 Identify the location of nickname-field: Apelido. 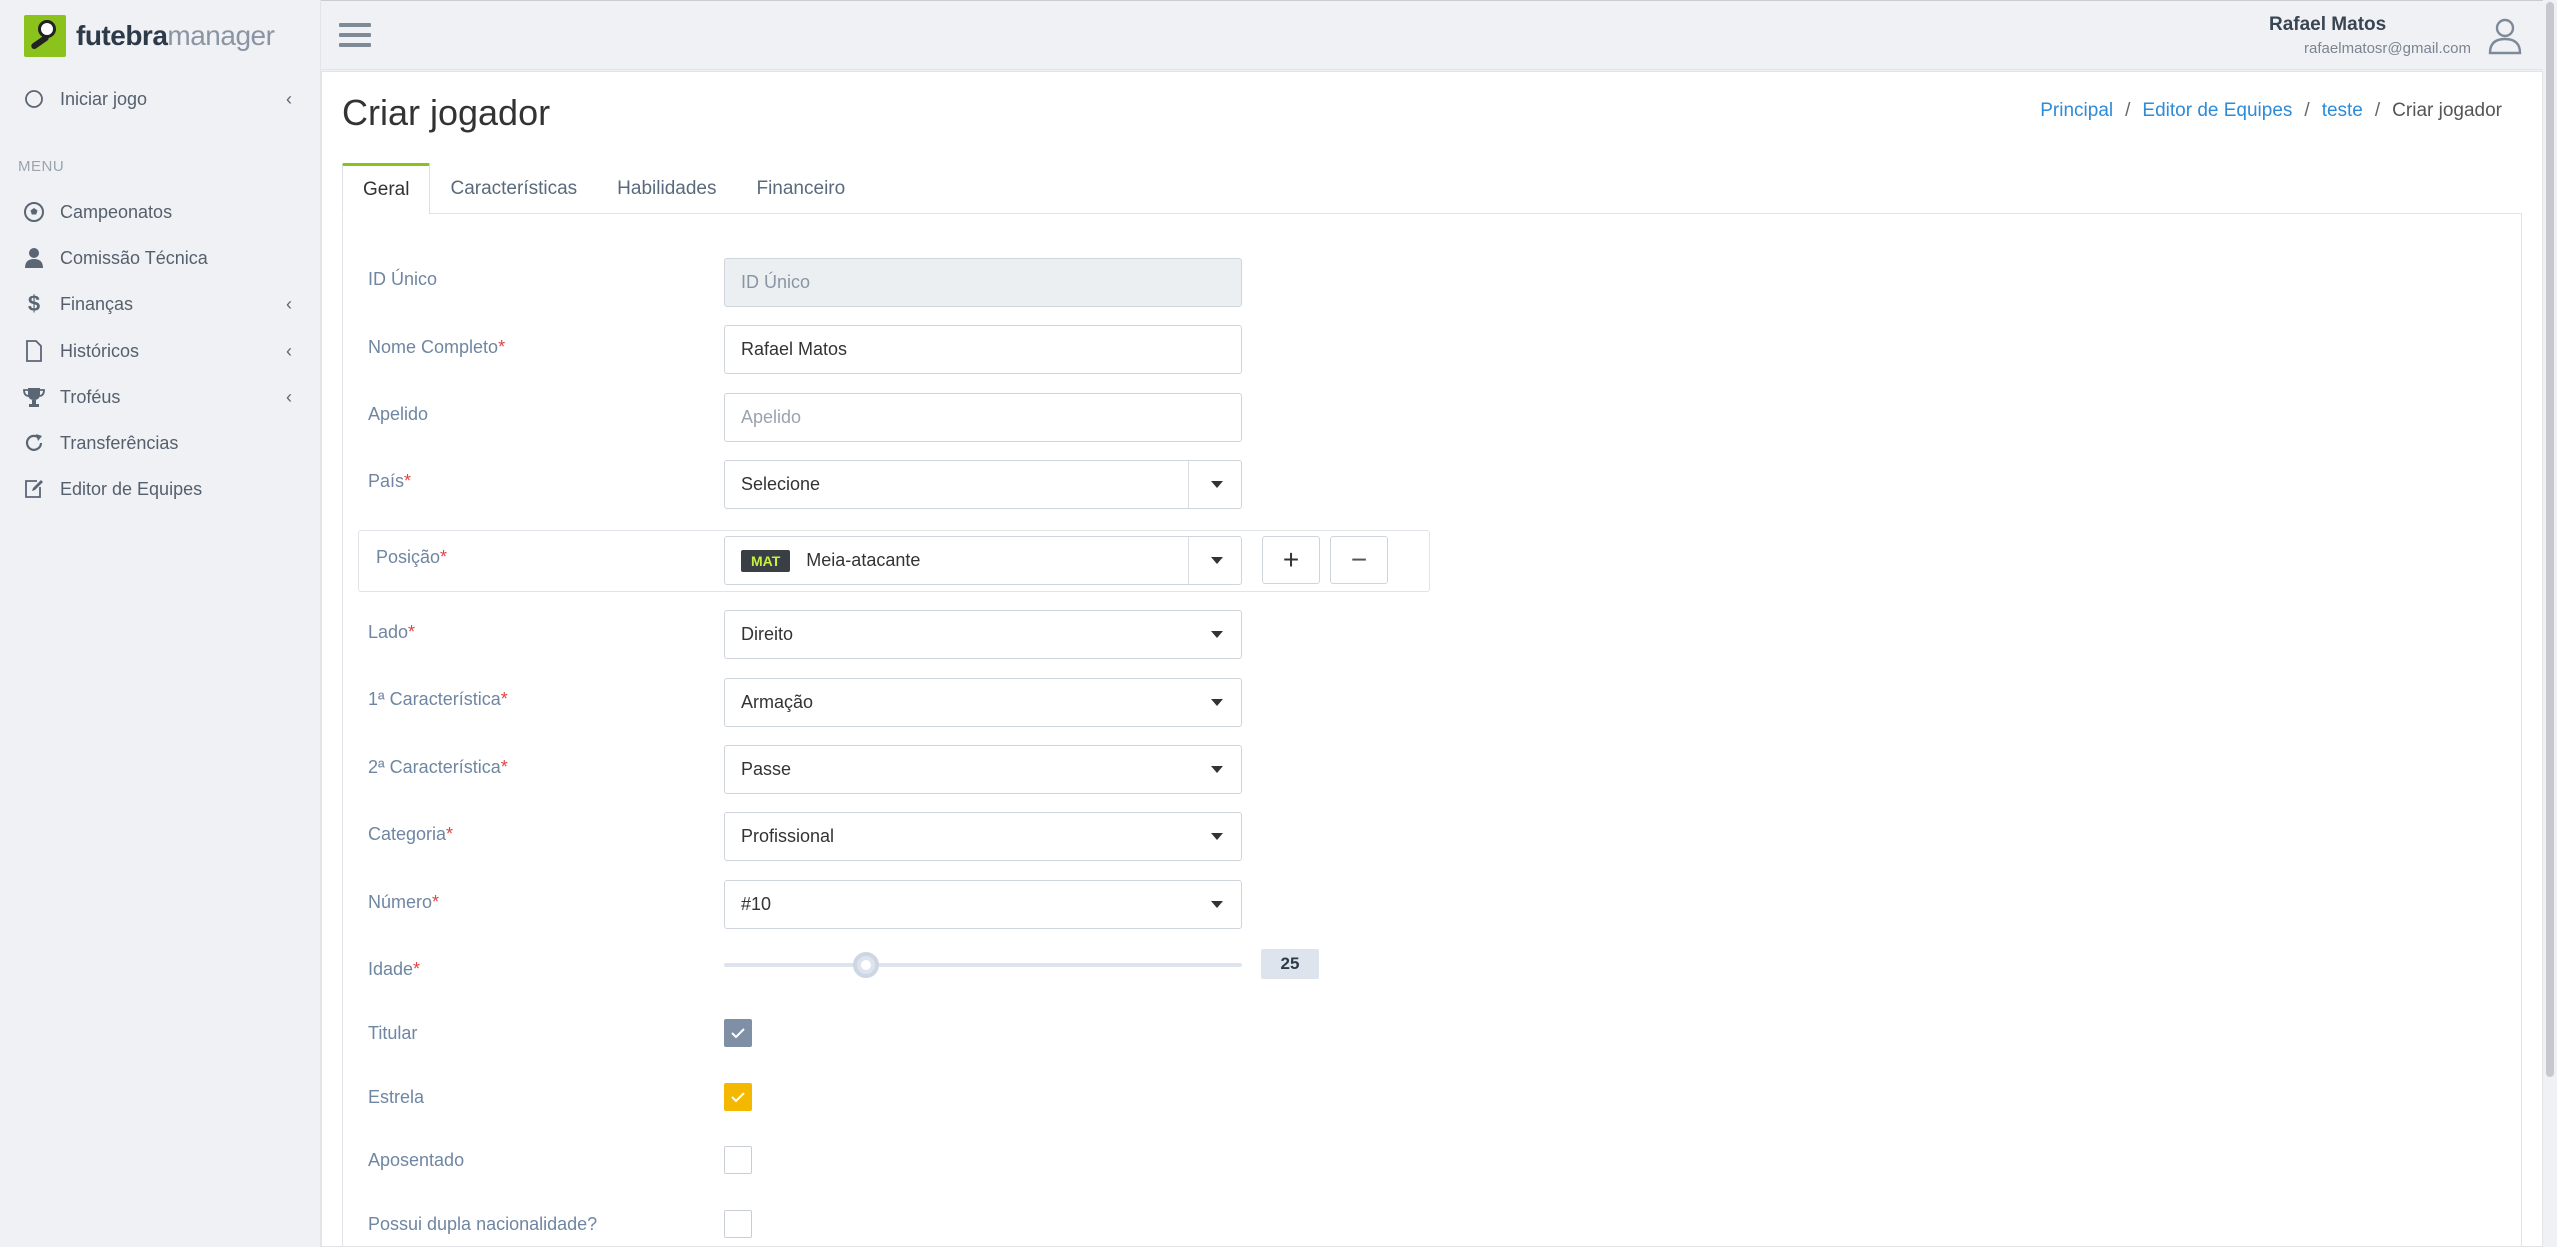
(983, 417).